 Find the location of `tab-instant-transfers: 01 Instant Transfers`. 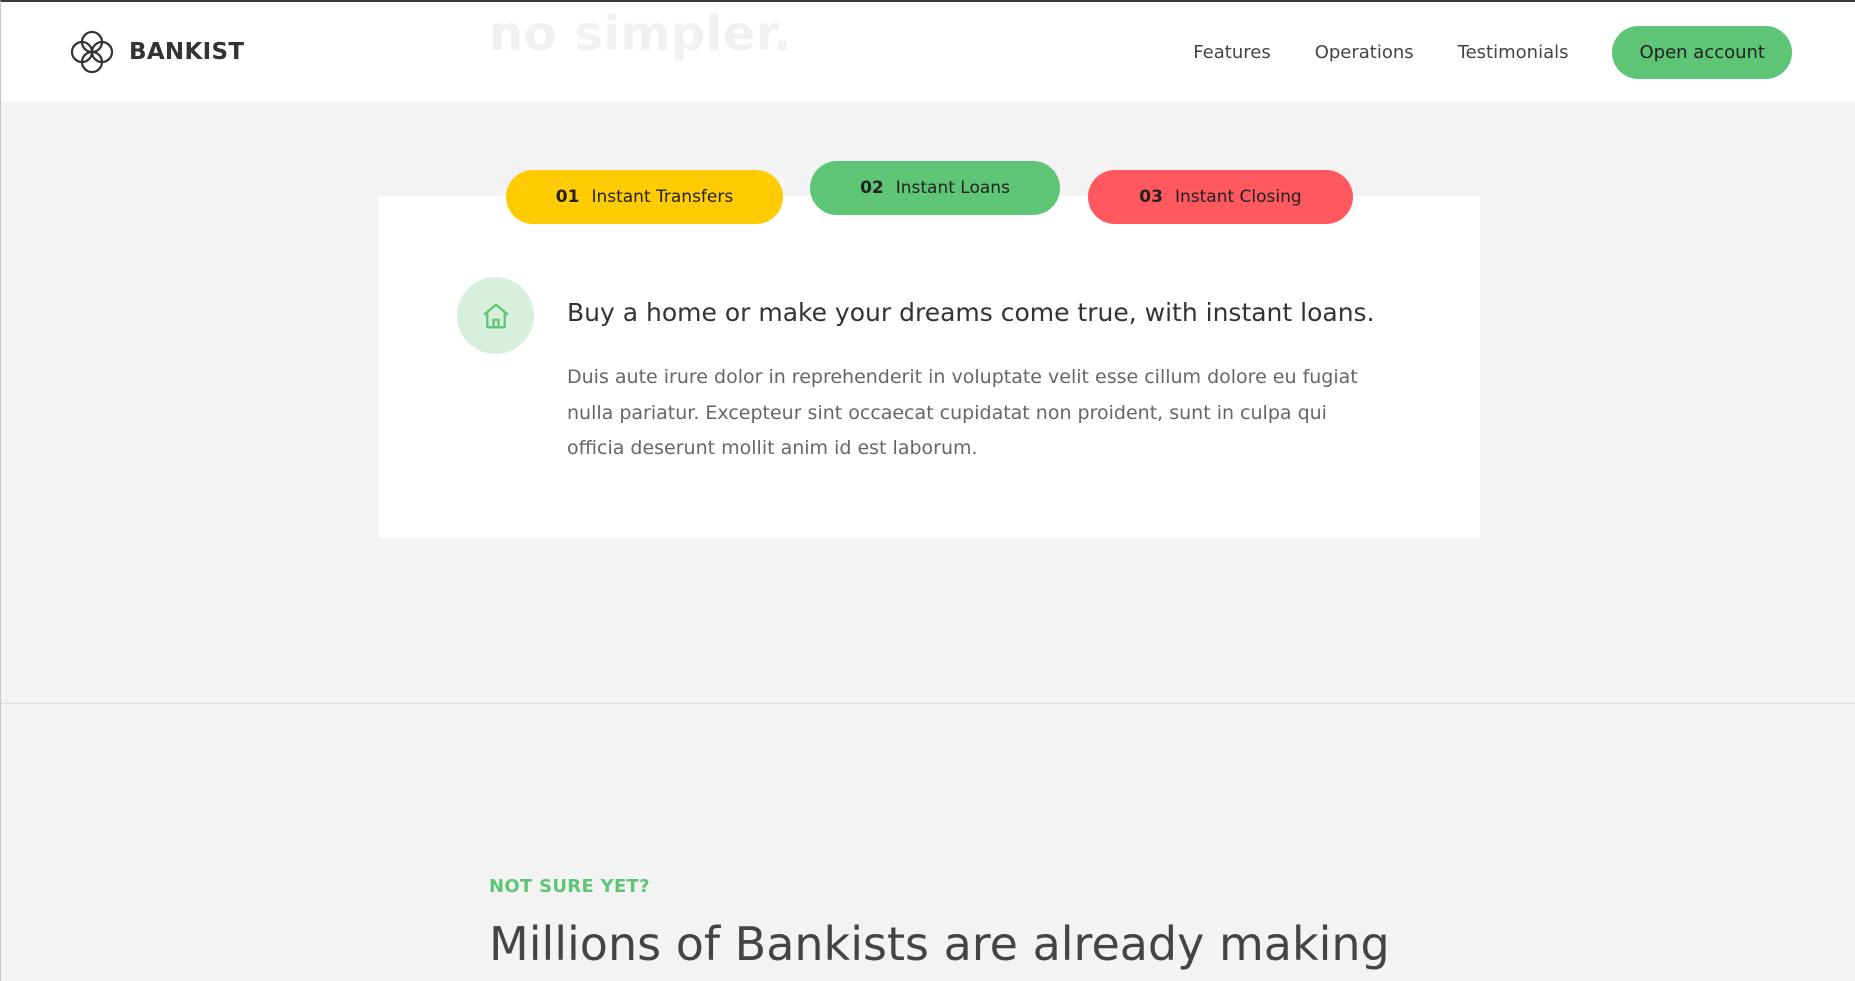

tab-instant-transfers: 01 Instant Transfers is located at coordinates (644, 197).